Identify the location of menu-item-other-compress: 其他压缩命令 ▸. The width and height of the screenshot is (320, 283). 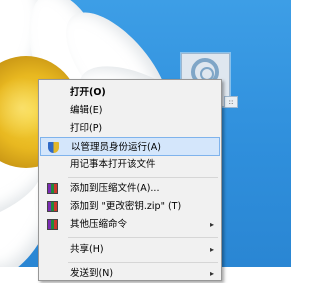
(130, 224).